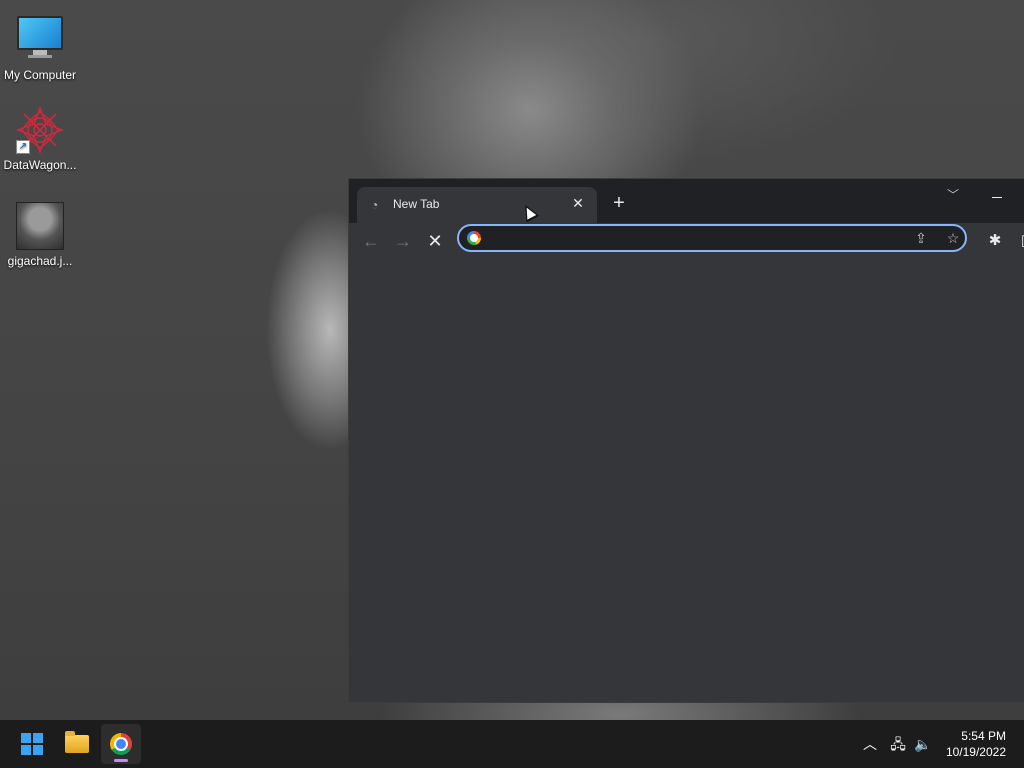 The width and height of the screenshot is (1024, 768). I want to click on tab-close-icon: ✕, so click(578, 203).